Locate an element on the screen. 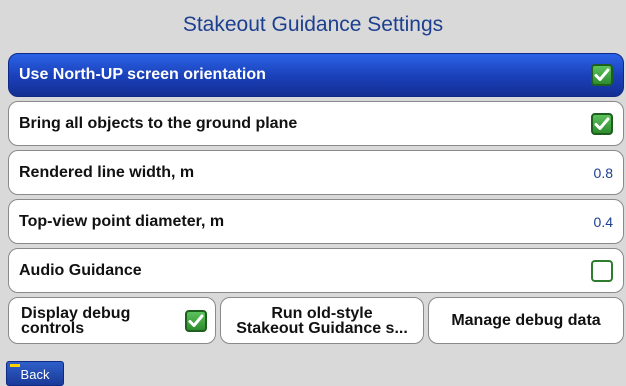 The width and height of the screenshot is (626, 386). setting-label: Audio Guidance is located at coordinates (80, 270).